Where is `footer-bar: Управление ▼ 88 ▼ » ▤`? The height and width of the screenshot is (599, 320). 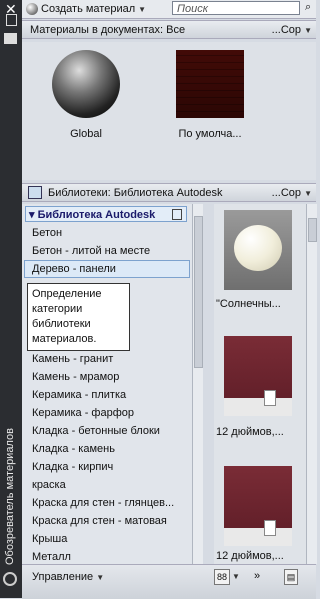
footer-bar: Управление ▼ 88 ▼ » ▤ is located at coordinates (169, 581).